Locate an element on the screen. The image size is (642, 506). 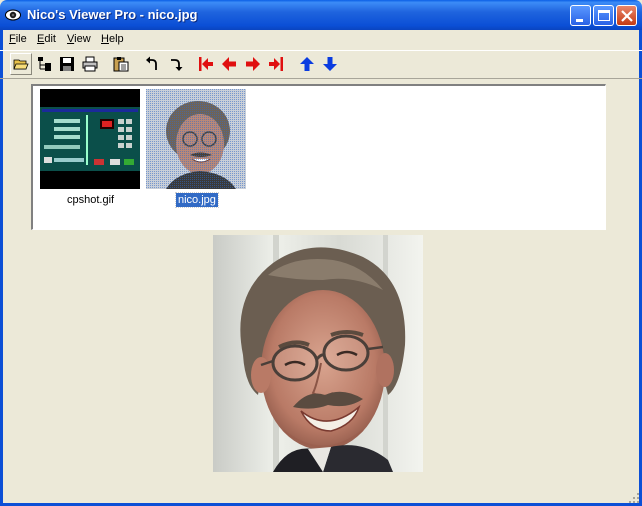
close-icon is located at coordinates (627, 16).